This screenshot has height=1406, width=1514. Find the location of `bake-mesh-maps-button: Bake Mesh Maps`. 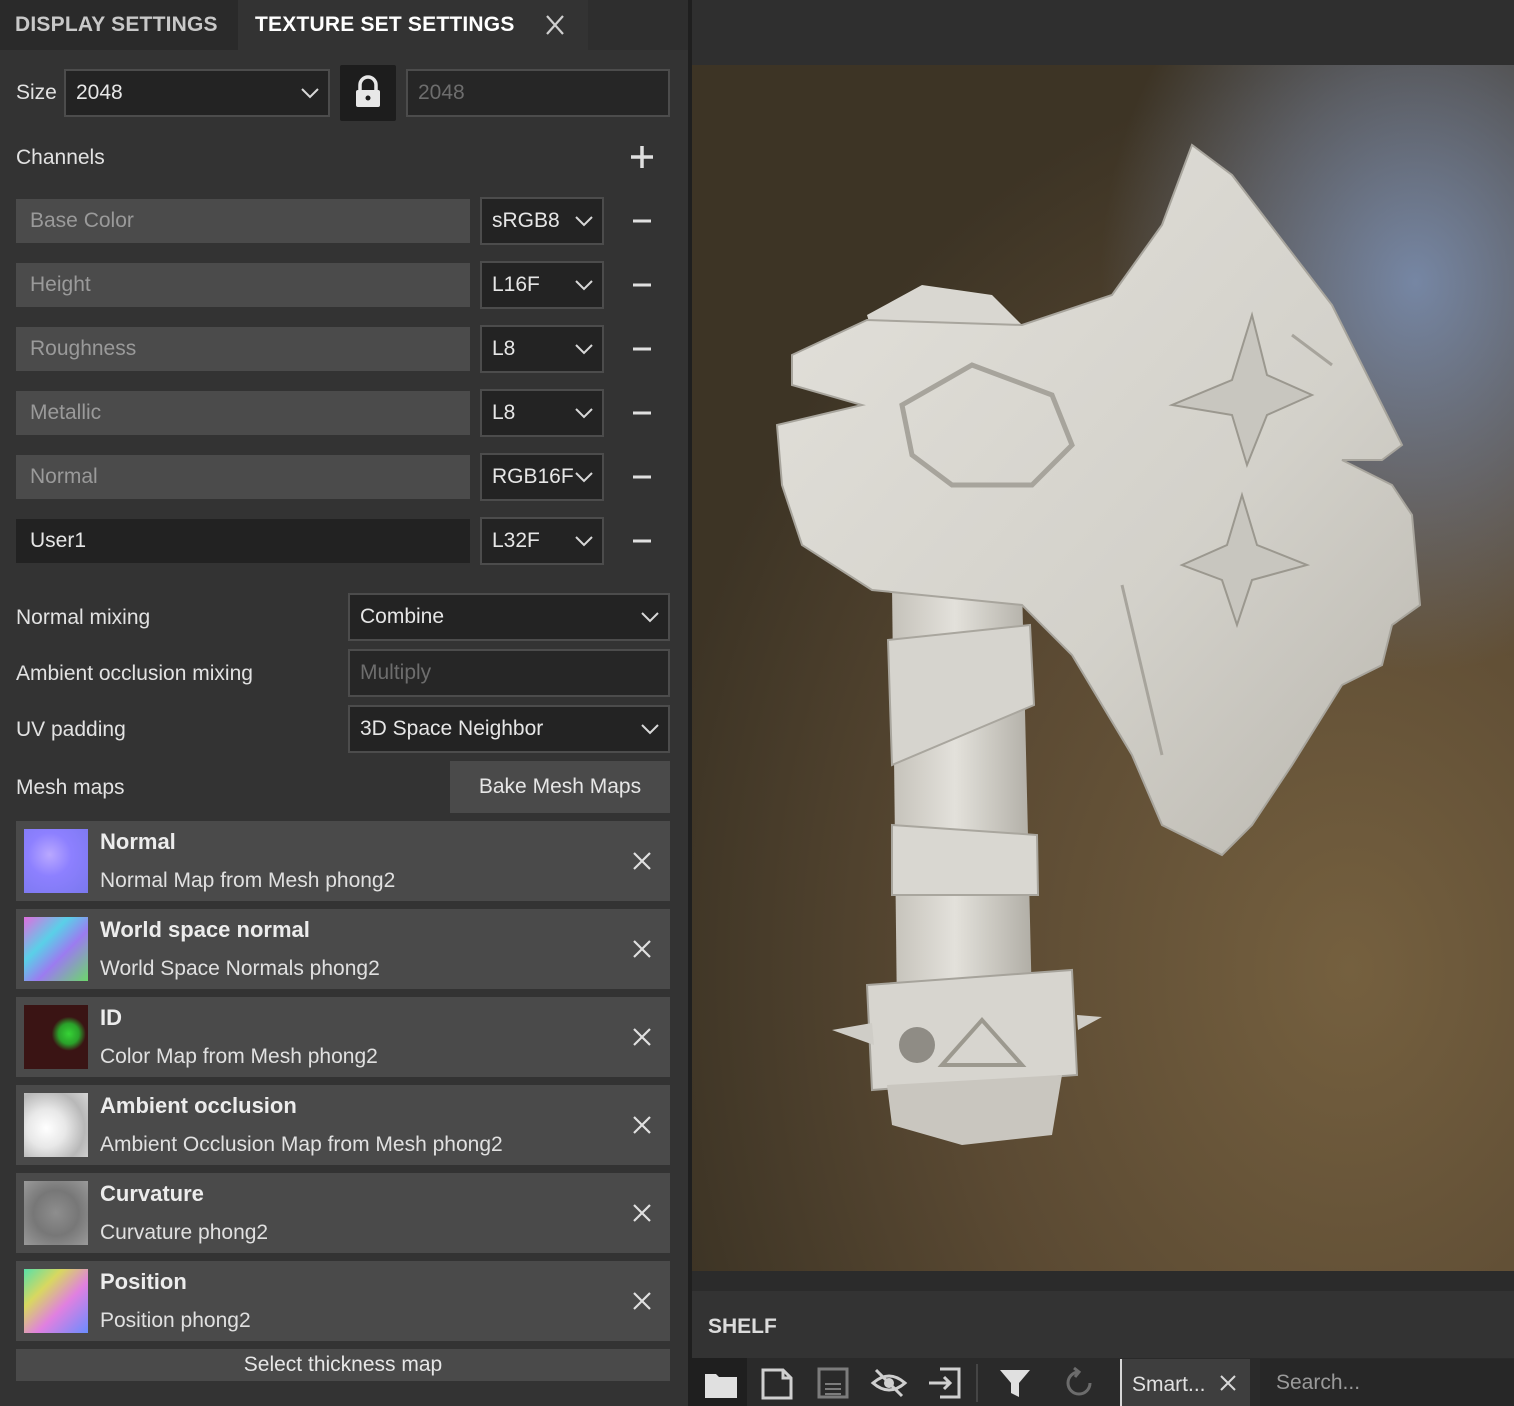

bake-mesh-maps-button: Bake Mesh Maps is located at coordinates (560, 787).